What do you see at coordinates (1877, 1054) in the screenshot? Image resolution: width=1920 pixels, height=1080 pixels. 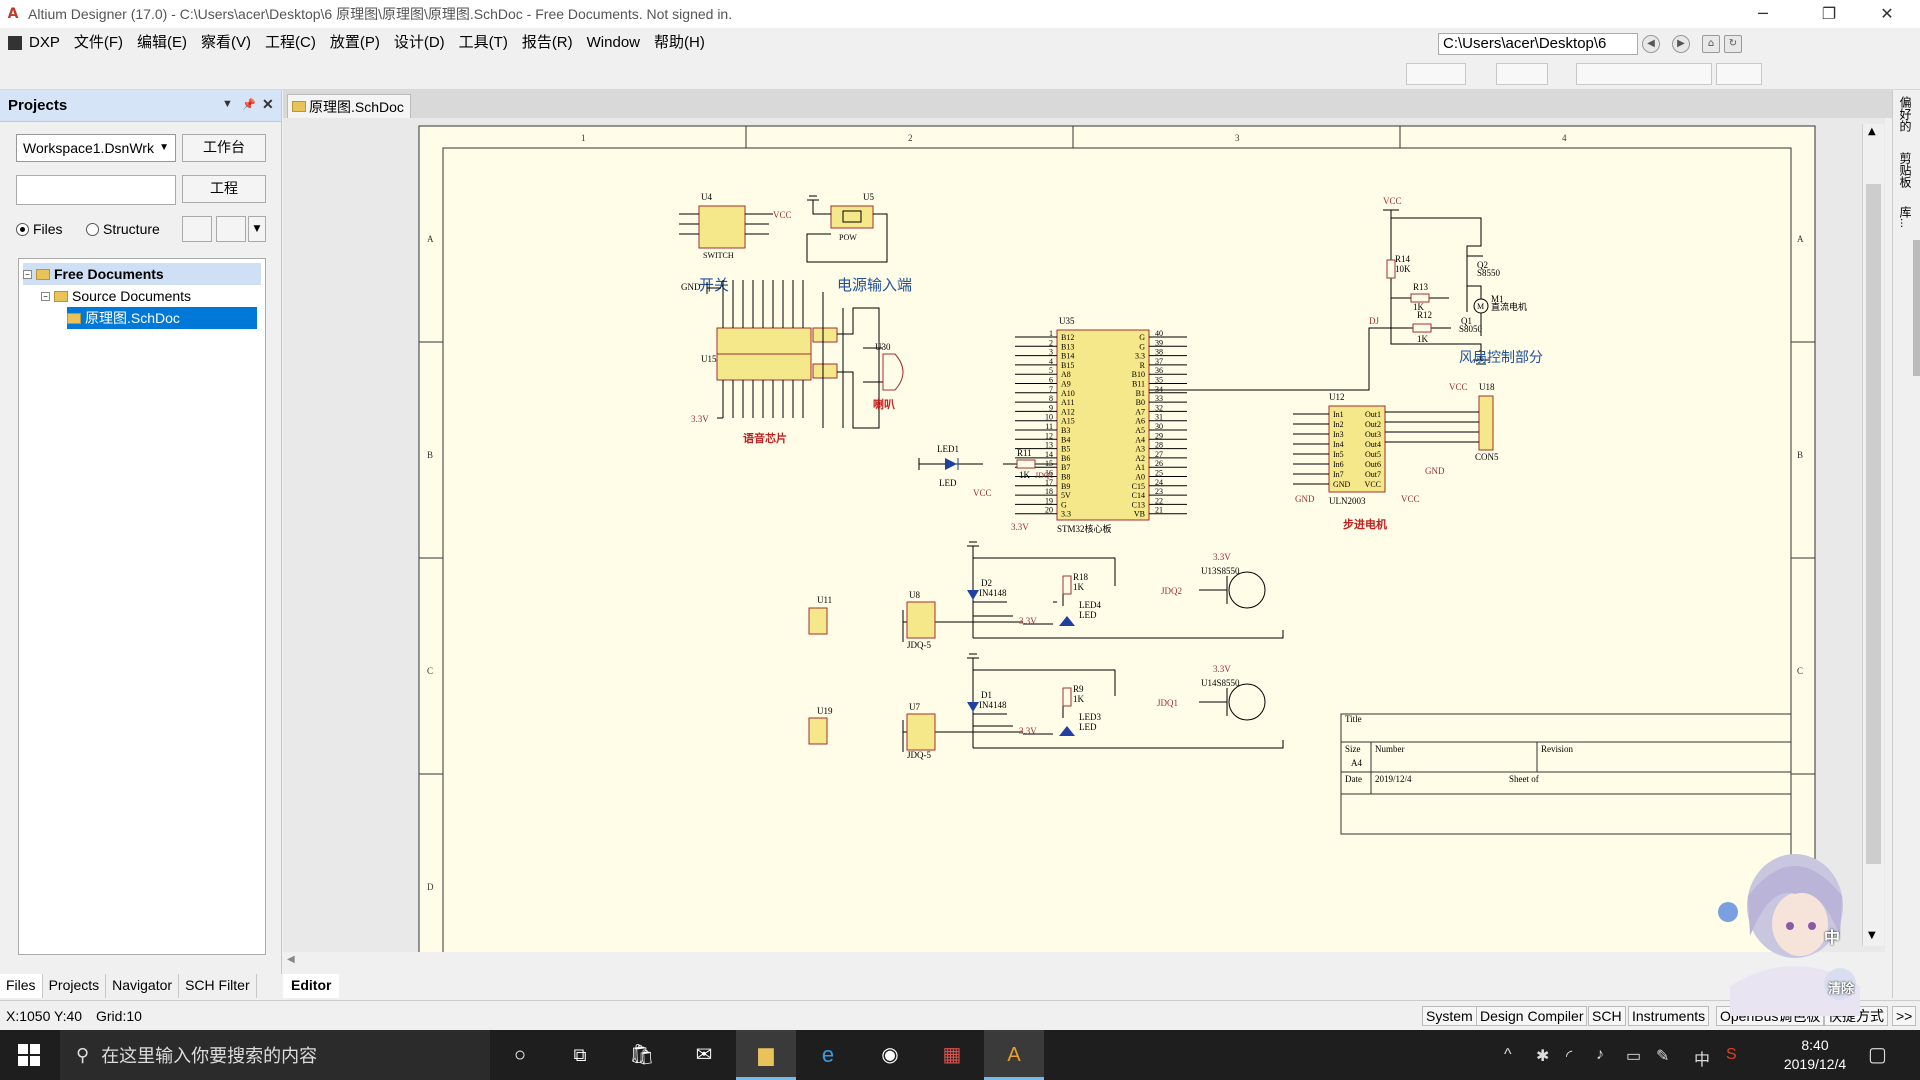 I see `notification-icon: ▢` at bounding box center [1877, 1054].